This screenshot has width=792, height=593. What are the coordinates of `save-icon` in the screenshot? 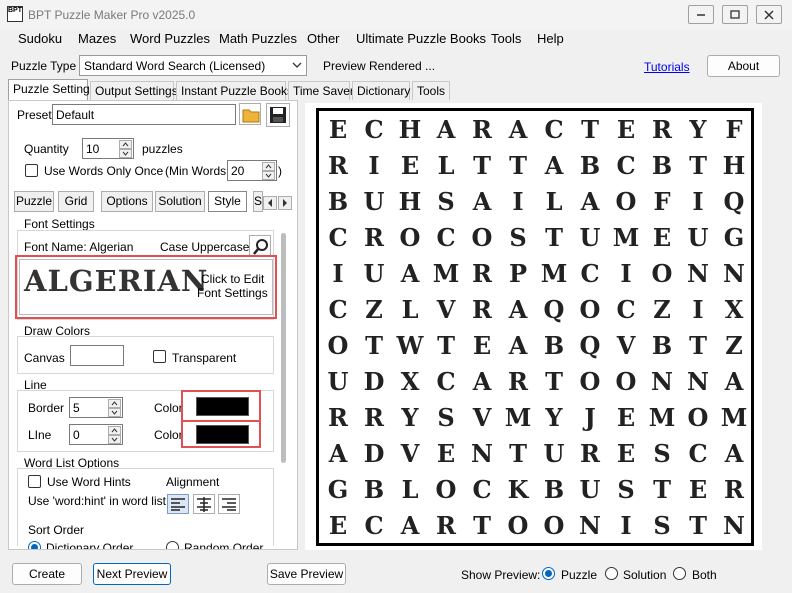 It's located at (278, 115).